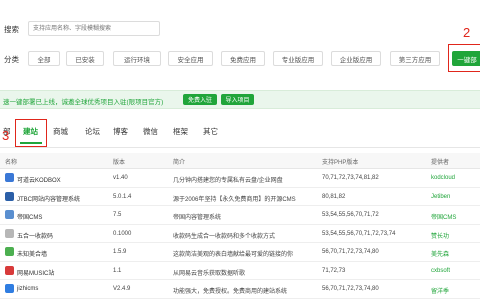 This screenshot has height=300, width=480. I want to click on category-label: 分类, so click(11, 59).